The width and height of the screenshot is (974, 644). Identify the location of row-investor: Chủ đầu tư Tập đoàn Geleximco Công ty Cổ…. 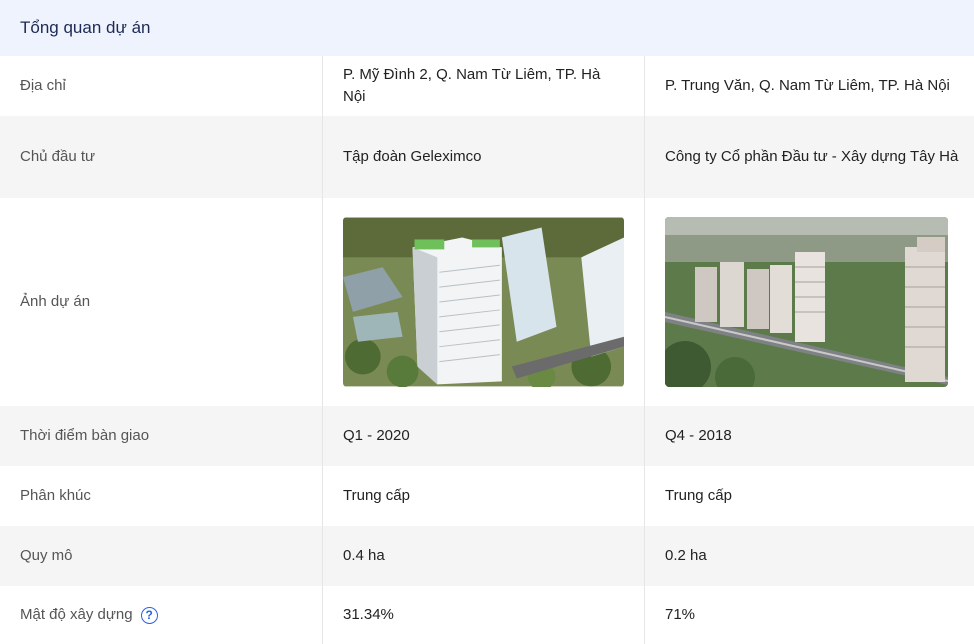
(487, 157).